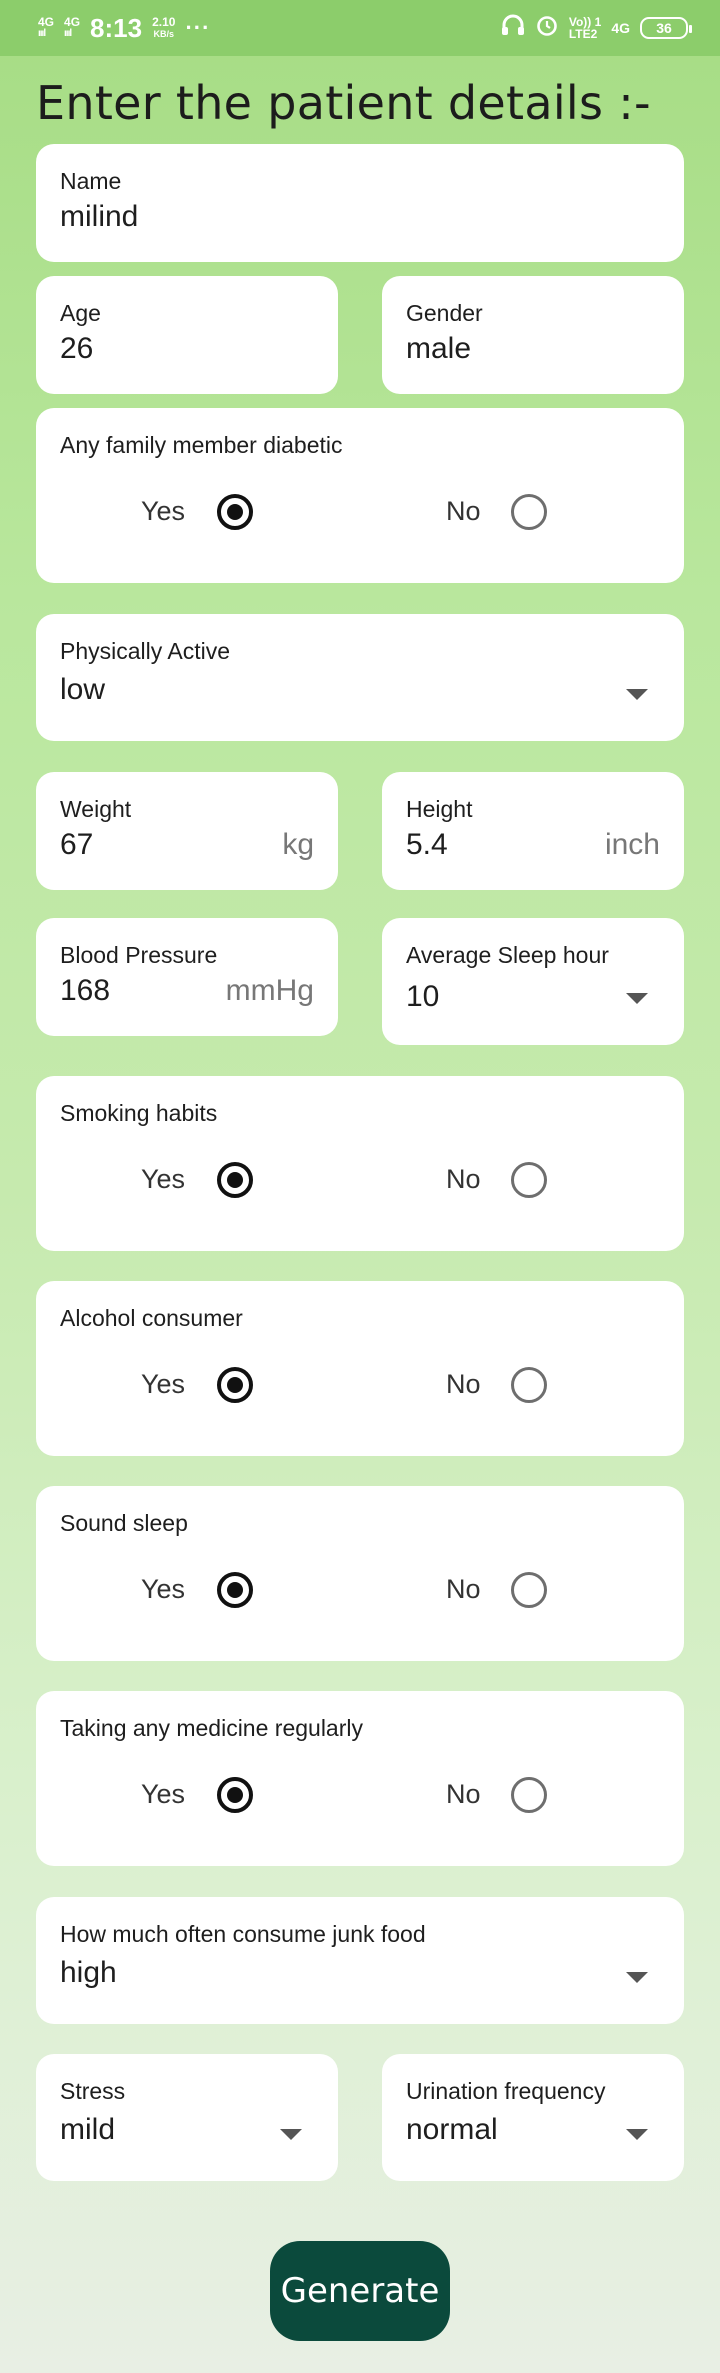  What do you see at coordinates (547, 28) in the screenshot?
I see `alarm-icon` at bounding box center [547, 28].